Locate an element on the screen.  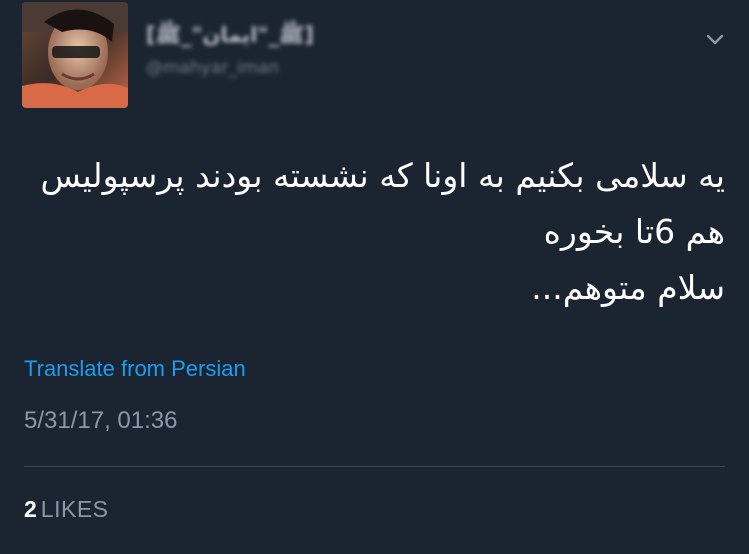
likes-stat: 2 LIKES is located at coordinates (66, 509).